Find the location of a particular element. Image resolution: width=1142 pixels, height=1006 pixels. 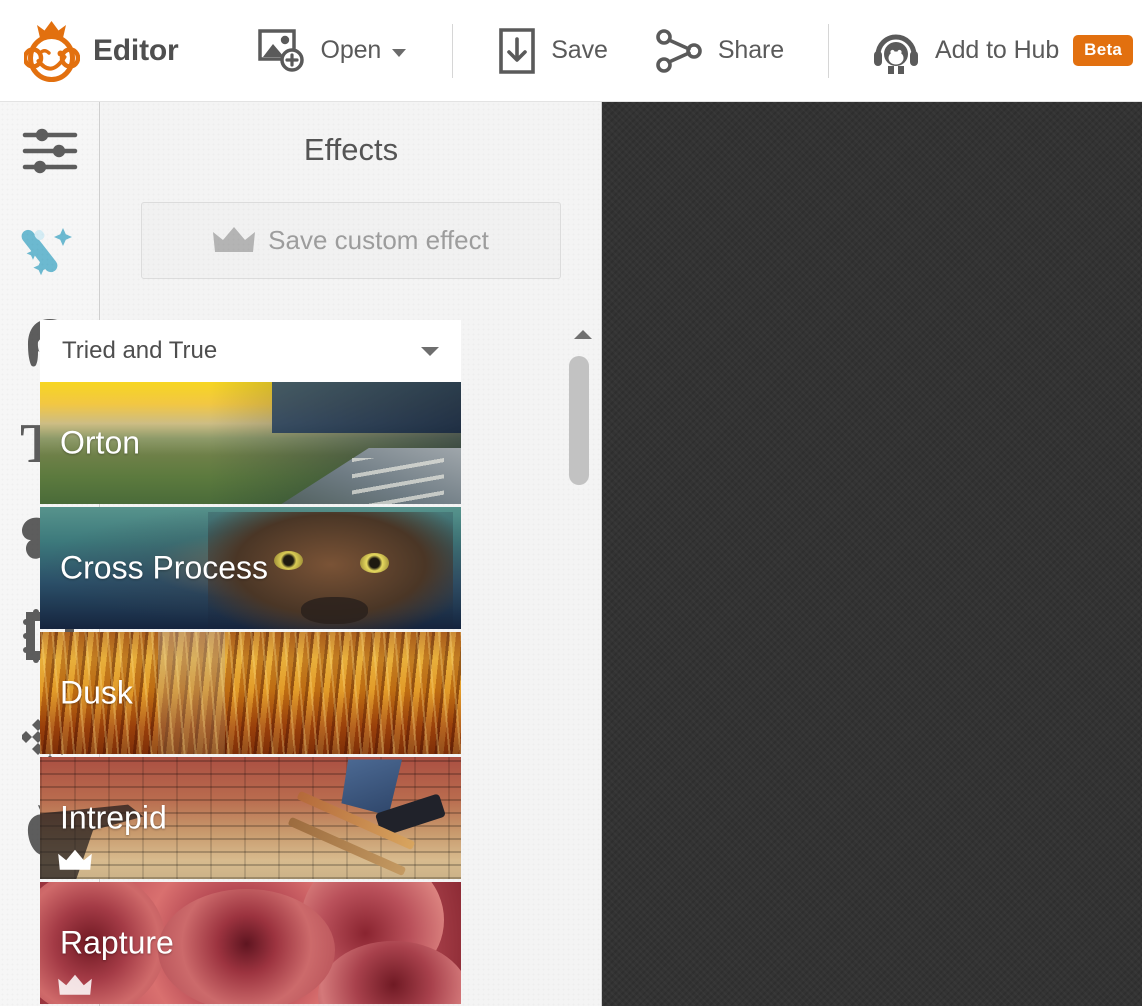

share-nodes-icon is located at coordinates (680, 51).